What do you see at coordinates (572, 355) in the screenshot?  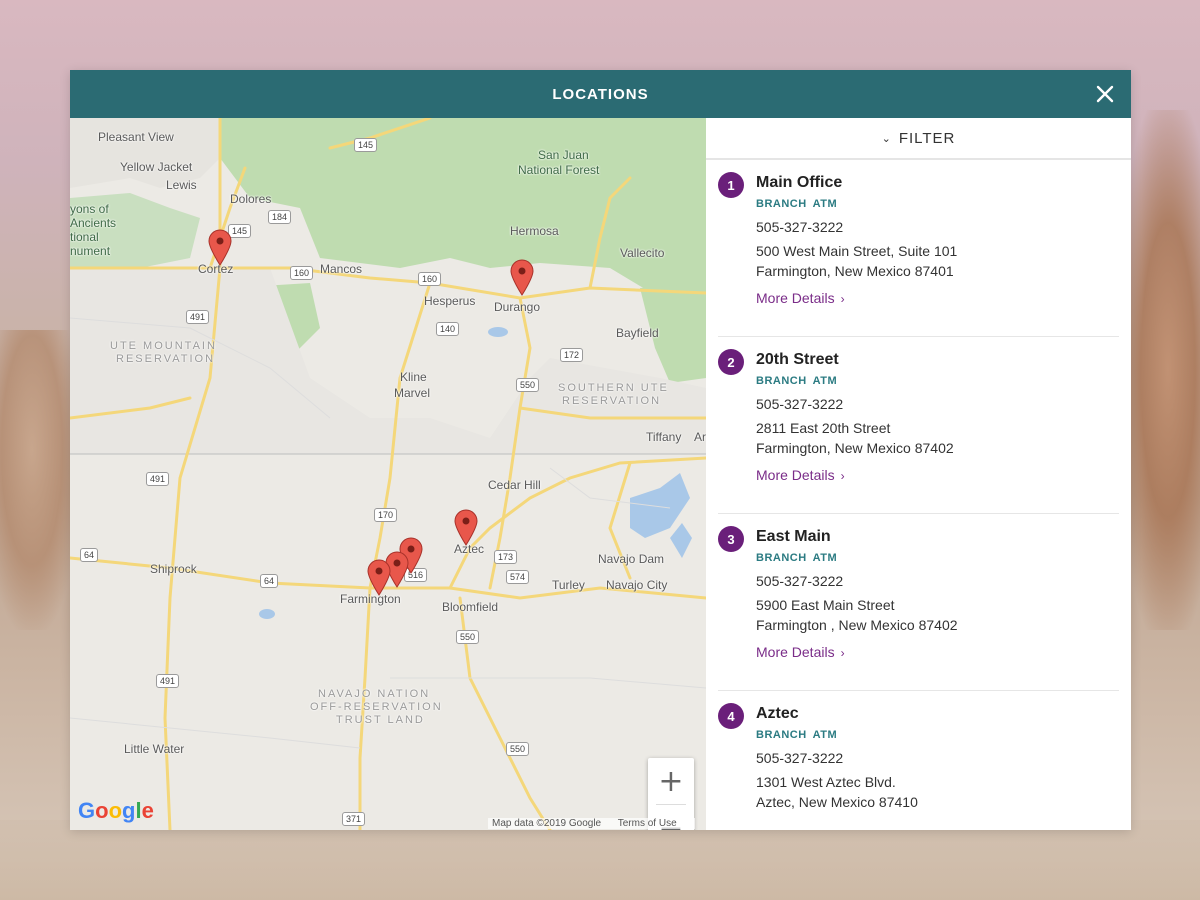 I see `route-shield: 172` at bounding box center [572, 355].